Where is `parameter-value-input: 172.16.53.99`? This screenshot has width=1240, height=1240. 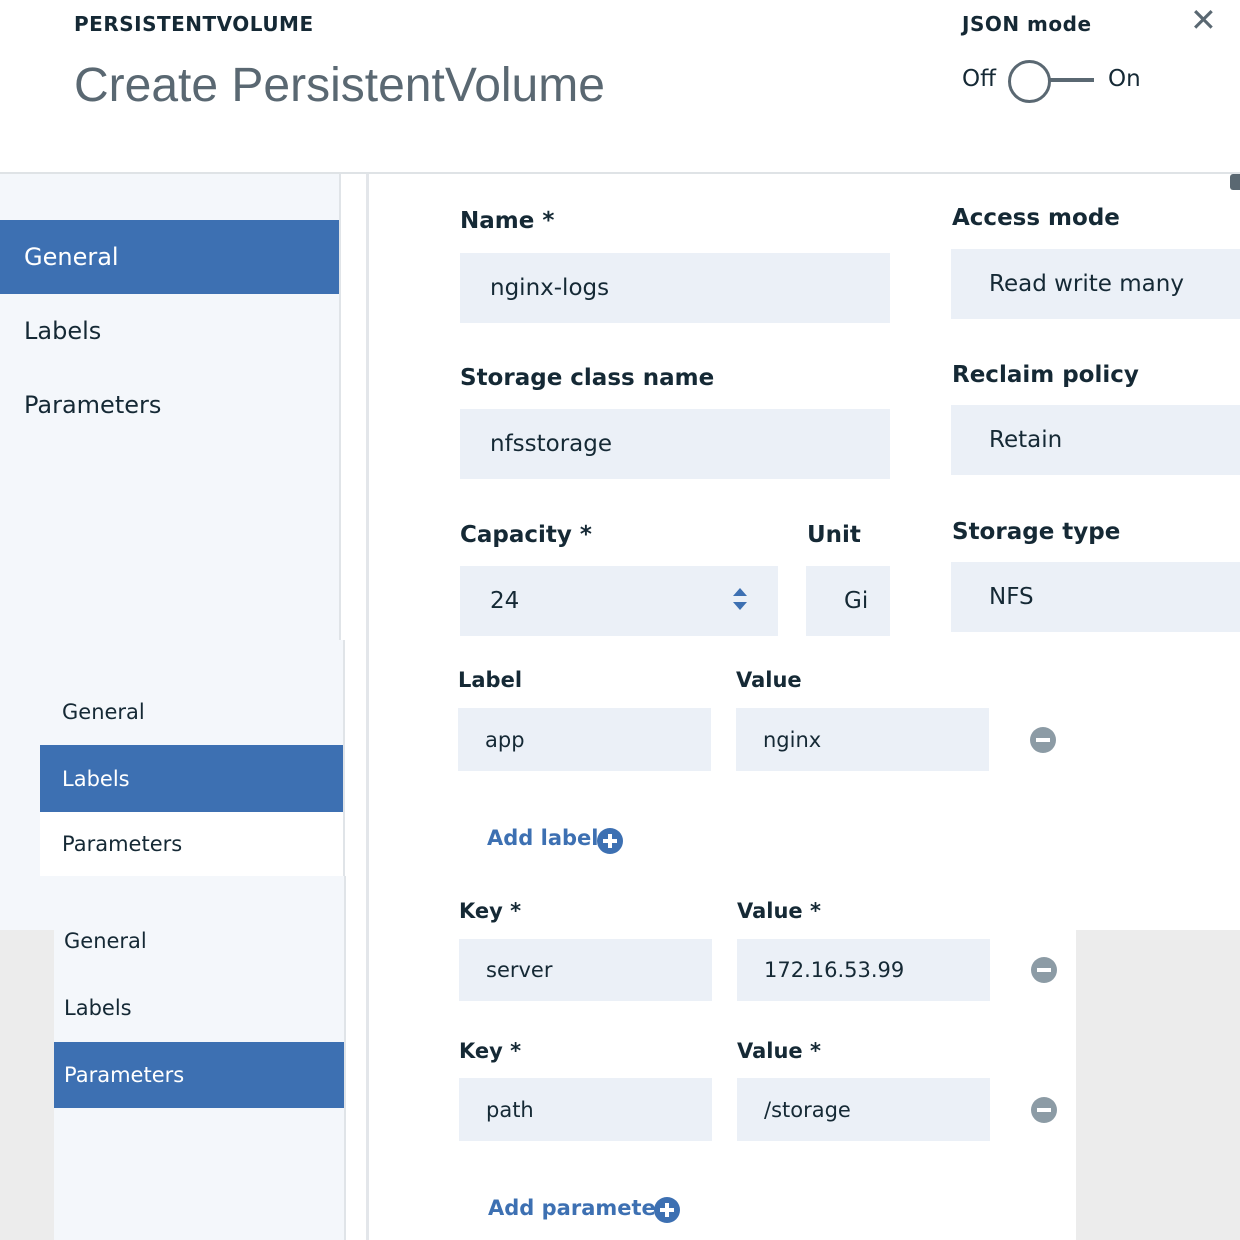
parameter-value-input: 172.16.53.99 is located at coordinates (863, 970).